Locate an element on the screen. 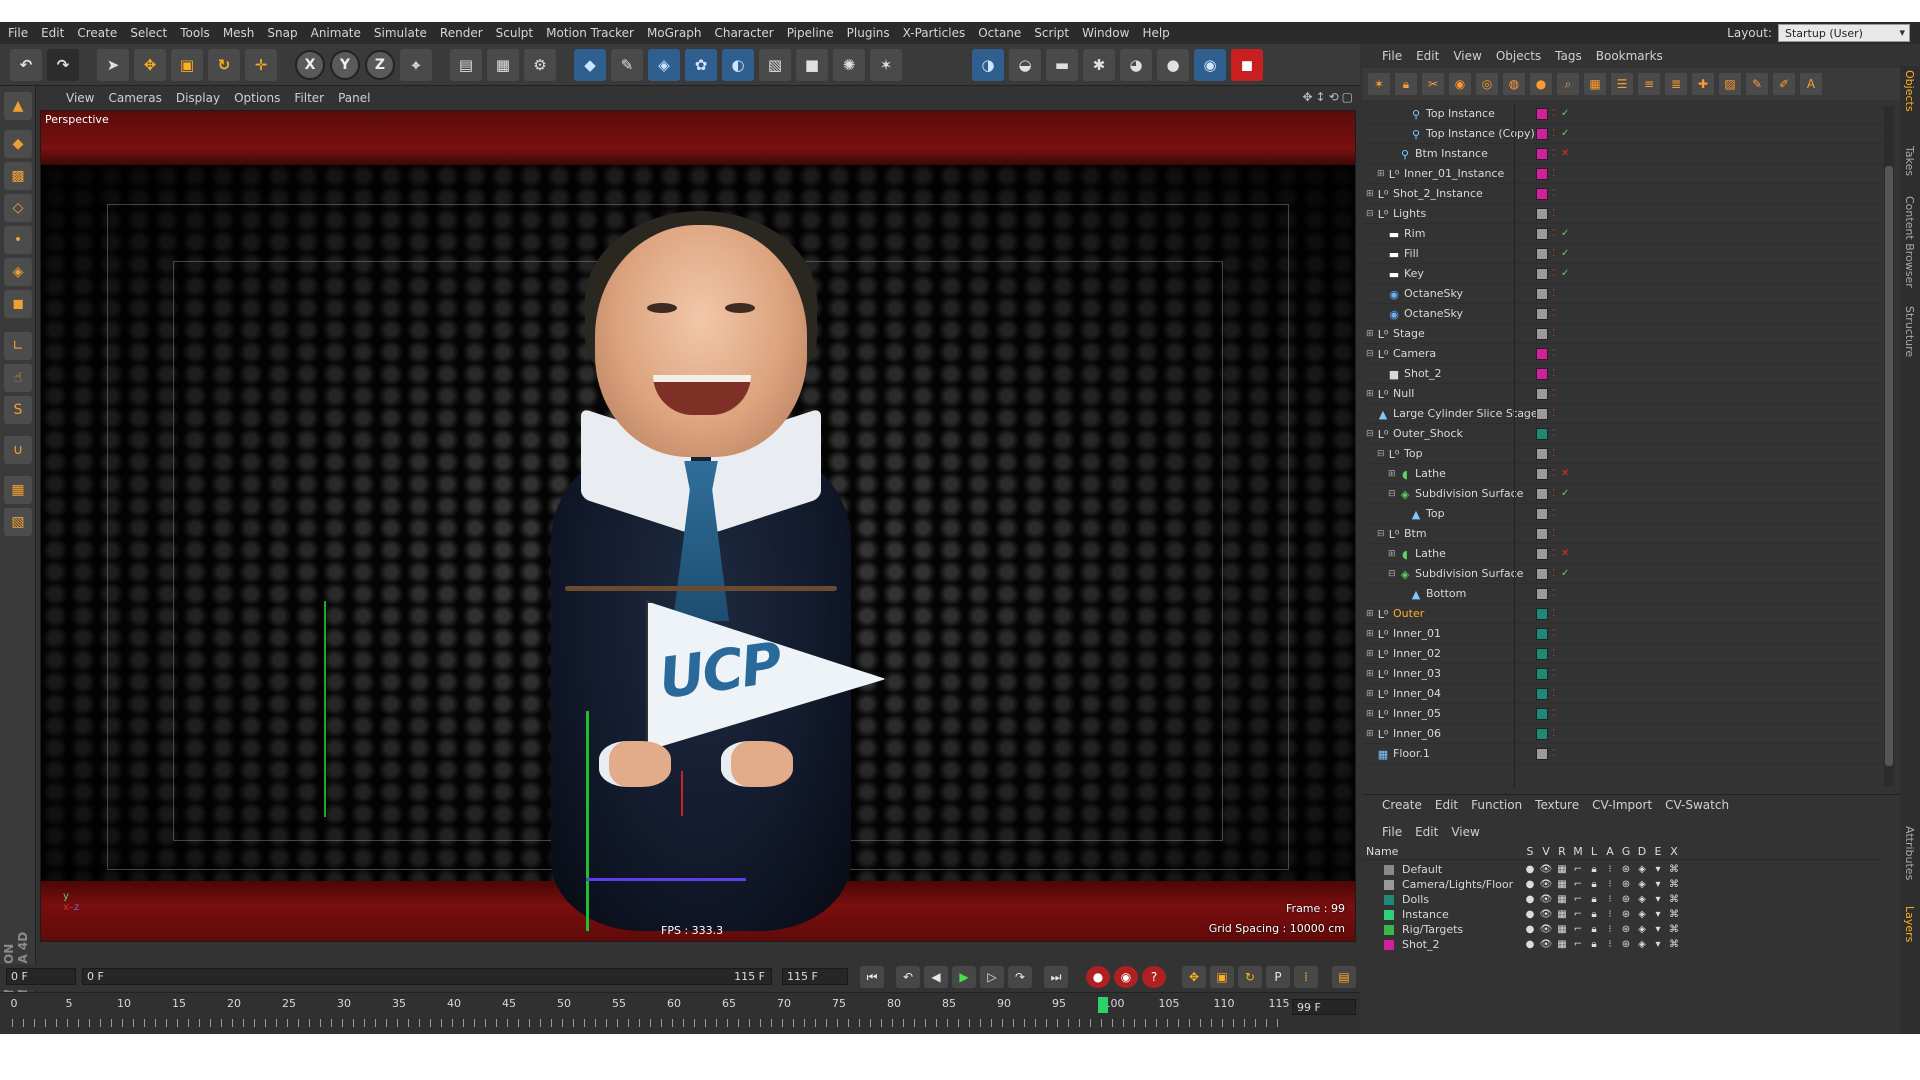 This screenshot has width=1920, height=1080. rig-icon: ✶ is located at coordinates (886, 64).